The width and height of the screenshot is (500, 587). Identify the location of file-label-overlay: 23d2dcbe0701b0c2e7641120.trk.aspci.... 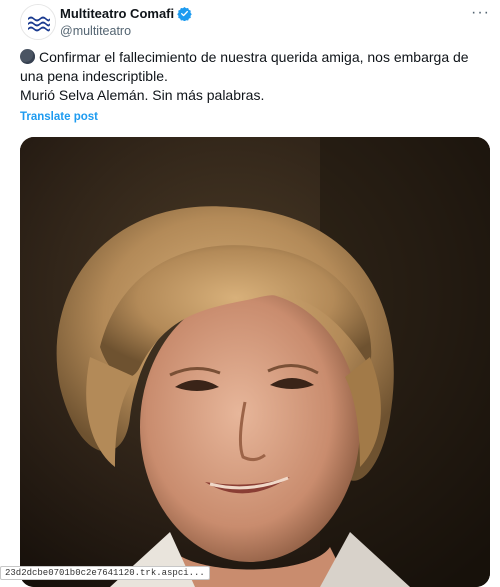
(105, 573).